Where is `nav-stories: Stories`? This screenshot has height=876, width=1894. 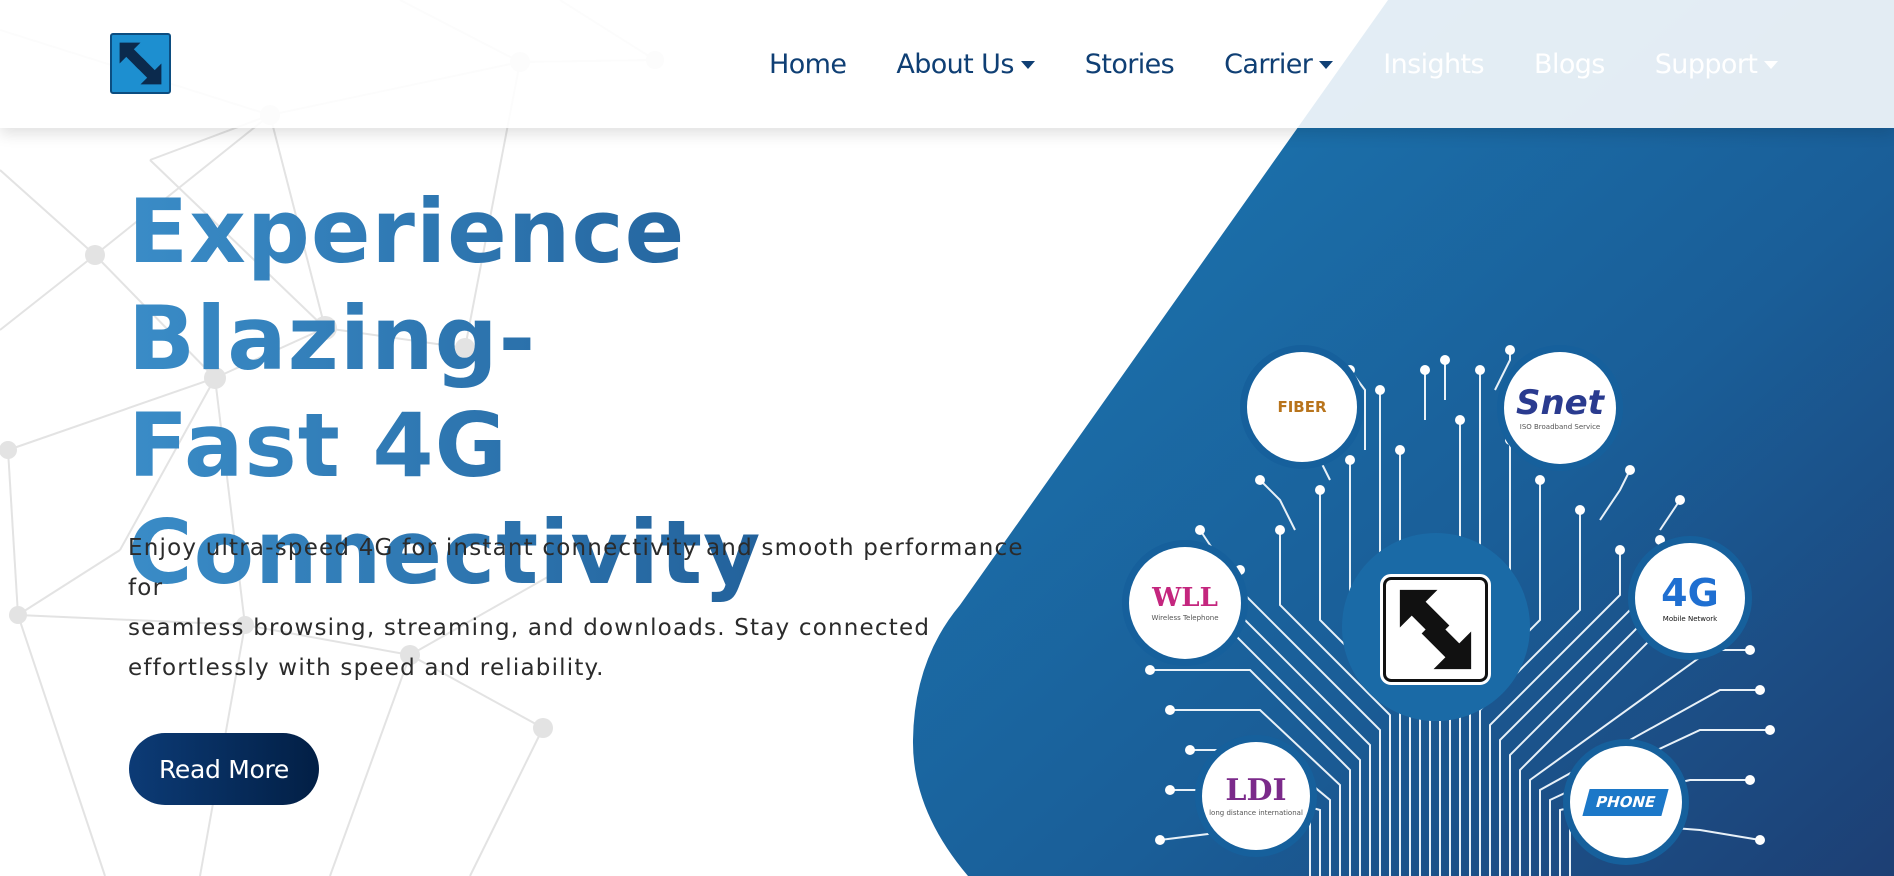
nav-stories: Stories is located at coordinates (1129, 64).